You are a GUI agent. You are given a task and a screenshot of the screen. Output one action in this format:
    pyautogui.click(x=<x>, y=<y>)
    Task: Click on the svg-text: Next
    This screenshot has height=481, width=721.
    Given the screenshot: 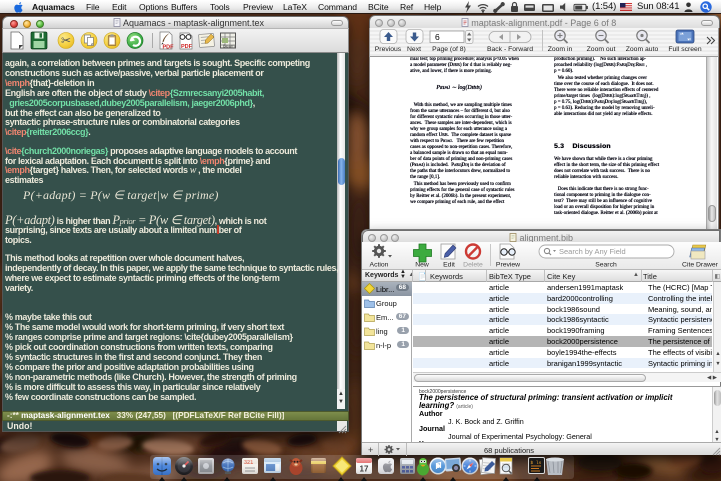 What is the action you would take?
    pyautogui.click(x=414, y=49)
    